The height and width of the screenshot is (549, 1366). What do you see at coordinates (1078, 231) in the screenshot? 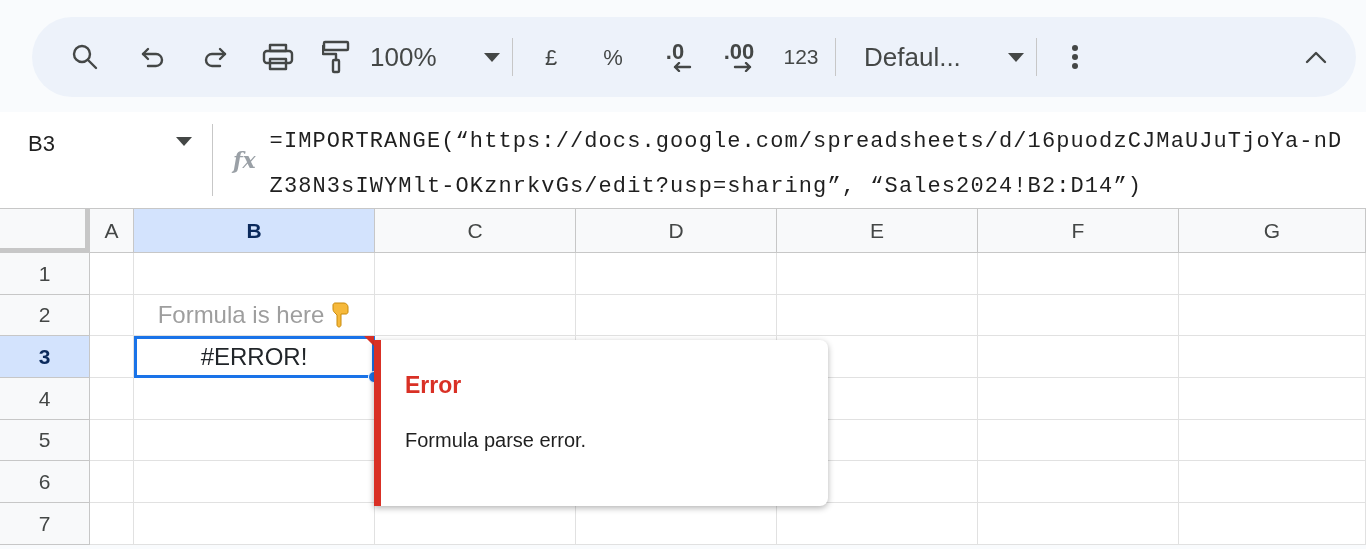
I see `column-header: F` at bounding box center [1078, 231].